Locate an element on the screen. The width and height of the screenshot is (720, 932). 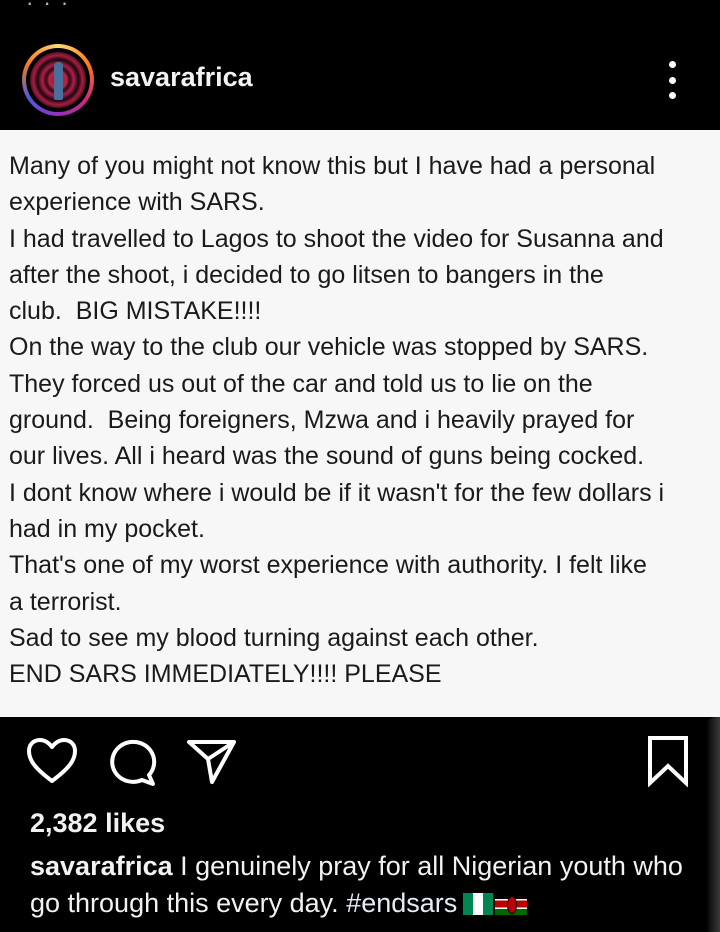
heart-icon is located at coordinates (52, 761).